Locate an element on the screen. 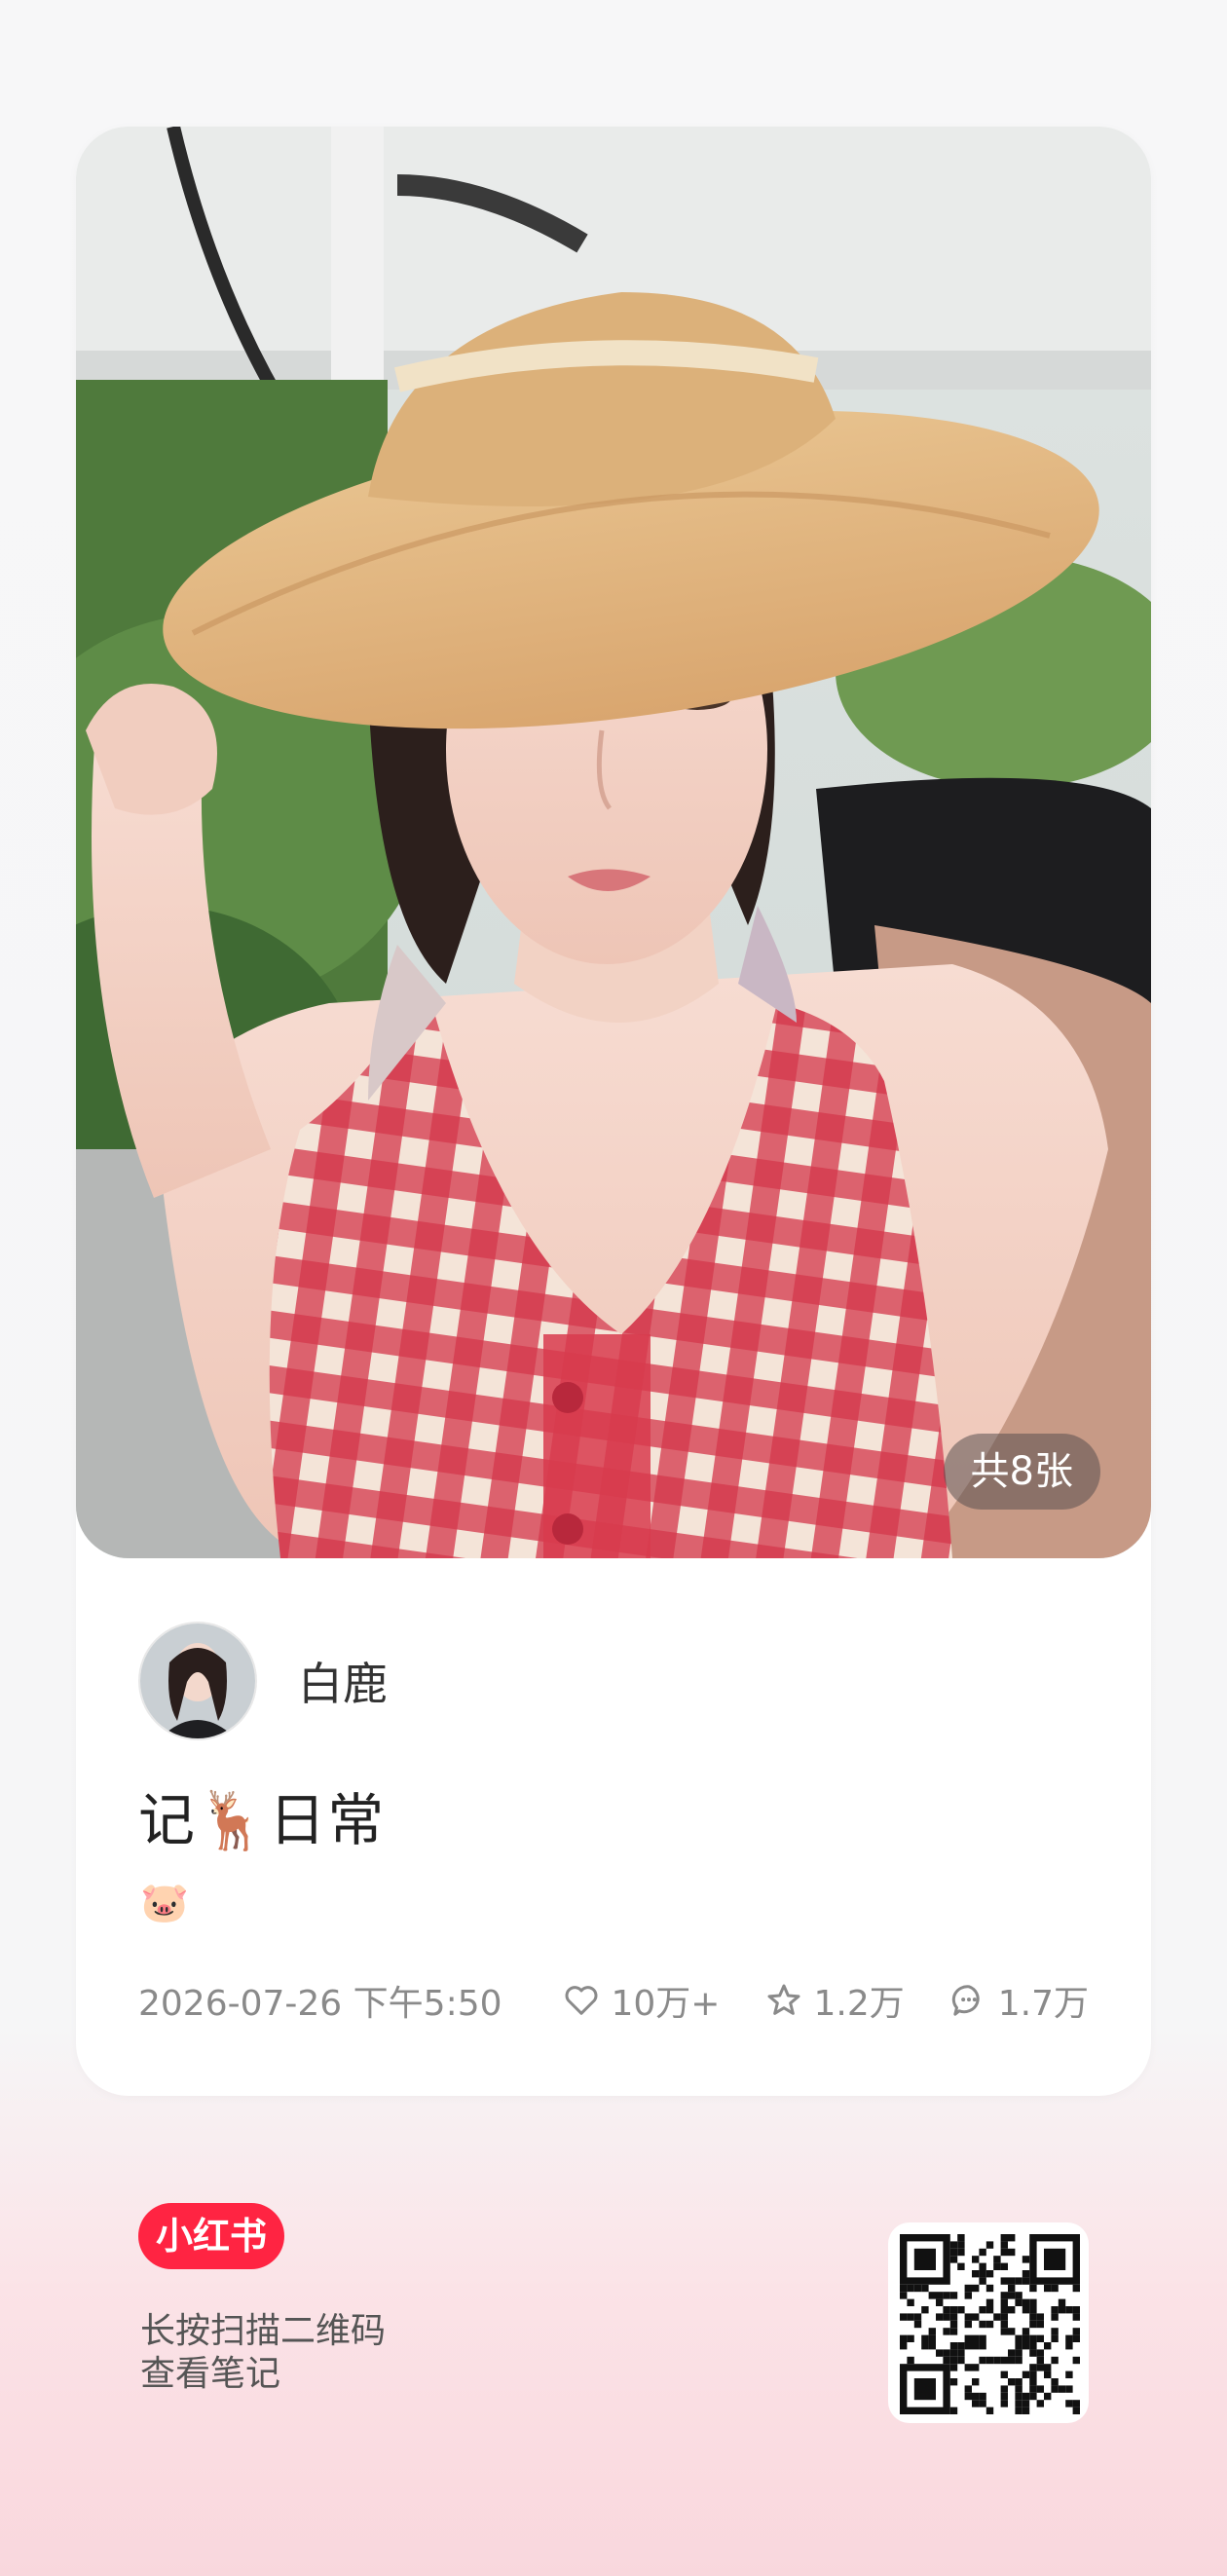  note-body: 🐷 is located at coordinates (164, 1903).